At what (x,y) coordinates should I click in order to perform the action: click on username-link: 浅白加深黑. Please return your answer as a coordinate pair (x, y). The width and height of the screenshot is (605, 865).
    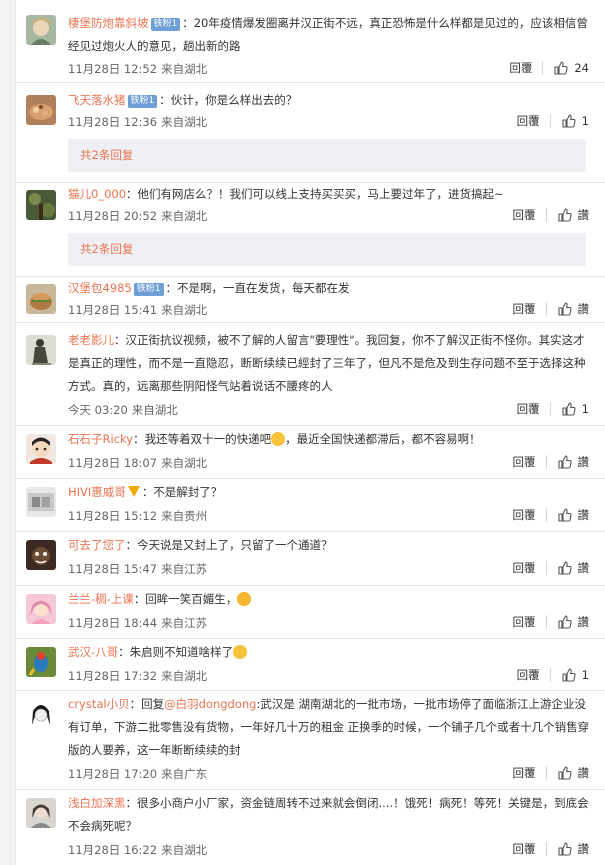
    Looking at the image, I should click on (97, 803).